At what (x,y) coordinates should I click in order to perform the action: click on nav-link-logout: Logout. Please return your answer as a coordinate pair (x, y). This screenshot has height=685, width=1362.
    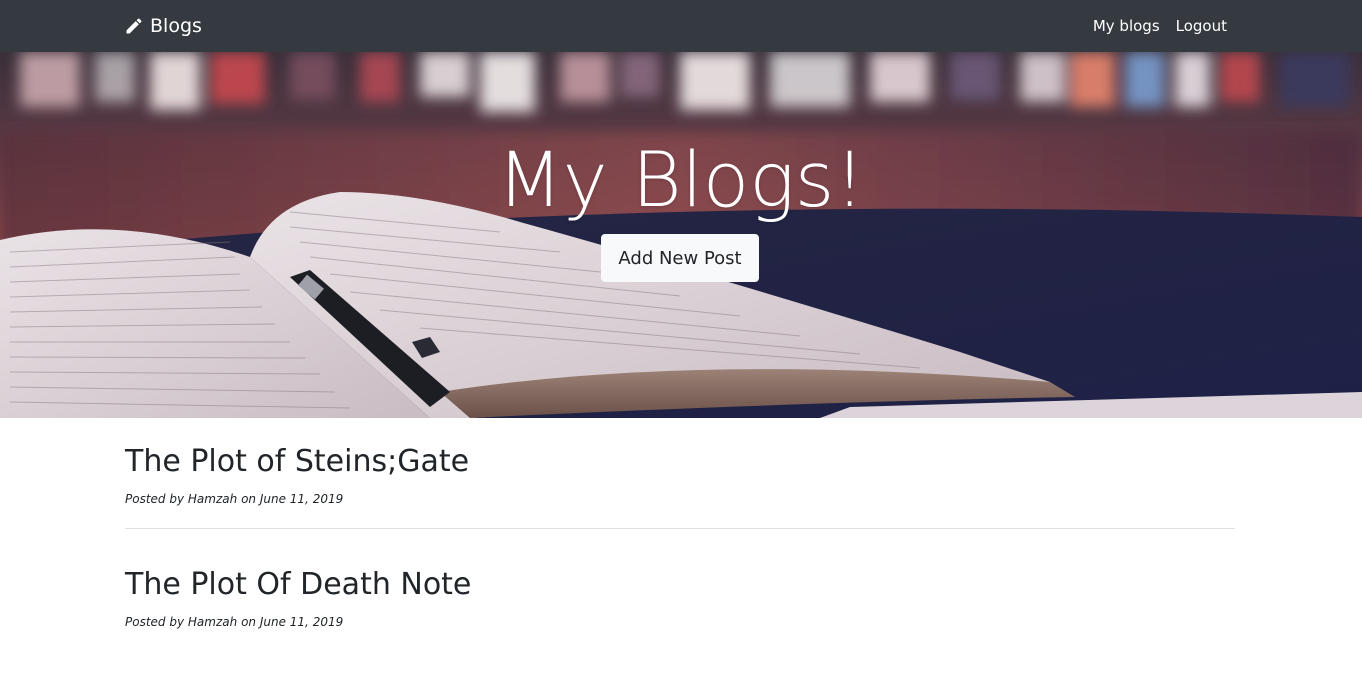
    Looking at the image, I should click on (1201, 26).